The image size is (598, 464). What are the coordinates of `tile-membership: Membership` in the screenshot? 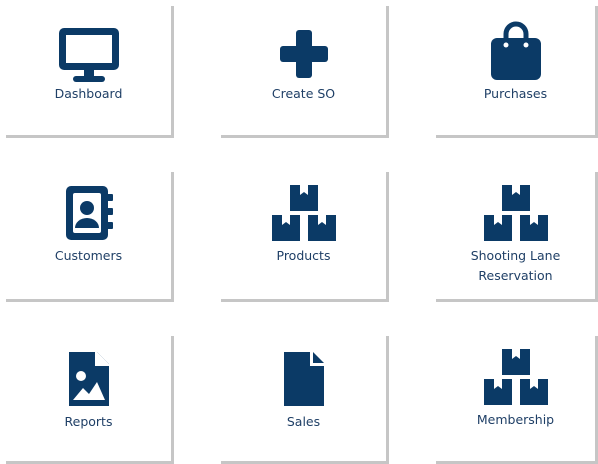 It's located at (517, 400).